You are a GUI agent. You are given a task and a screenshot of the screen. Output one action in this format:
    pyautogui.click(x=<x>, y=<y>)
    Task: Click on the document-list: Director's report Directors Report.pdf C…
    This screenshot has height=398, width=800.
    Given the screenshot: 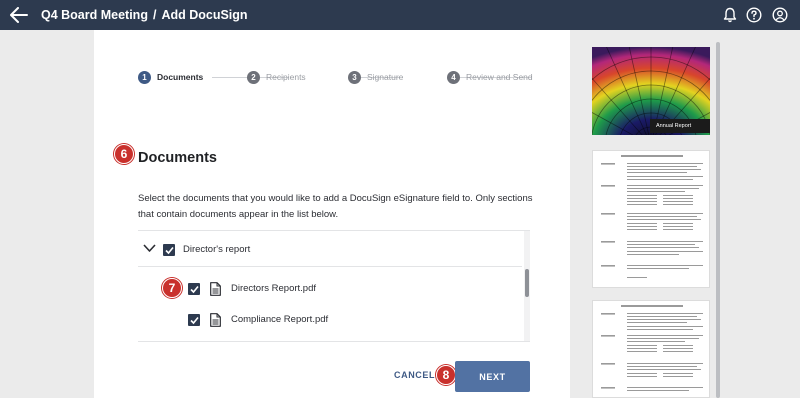 What is the action you would take?
    pyautogui.click(x=334, y=286)
    